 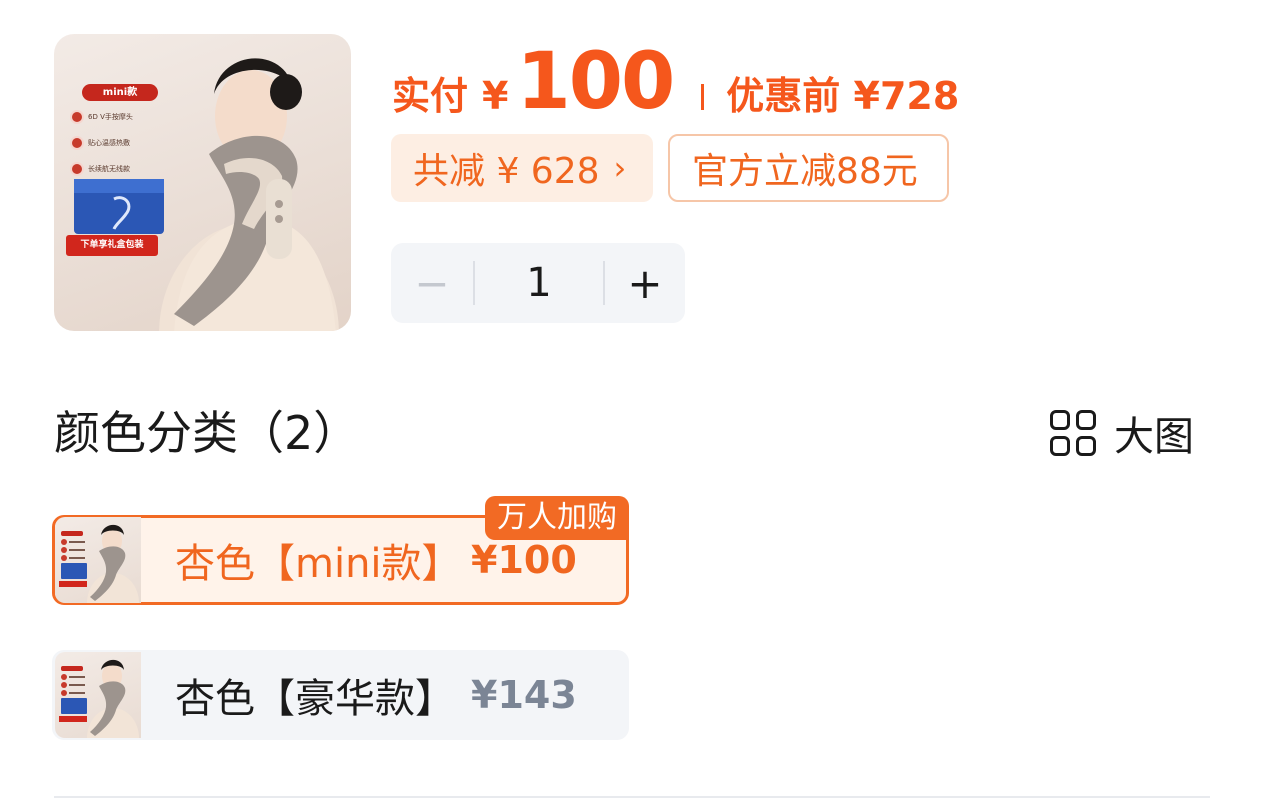 I want to click on variant-label: 杏色【mini款】, so click(x=318, y=564).